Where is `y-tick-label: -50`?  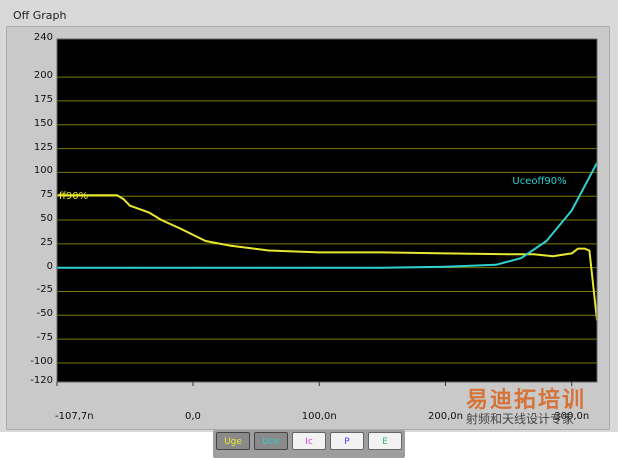
y-tick-label: -50 is located at coordinates (44, 314).